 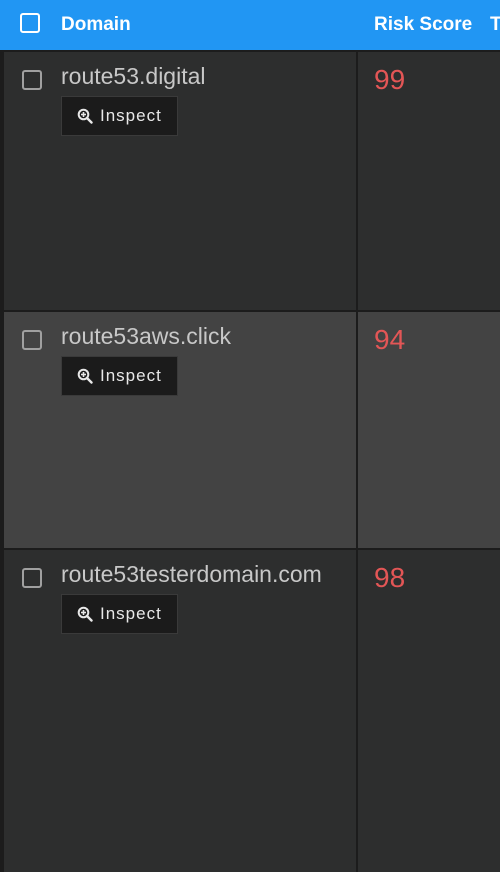 I want to click on risk-score-value: 98, so click(x=390, y=577).